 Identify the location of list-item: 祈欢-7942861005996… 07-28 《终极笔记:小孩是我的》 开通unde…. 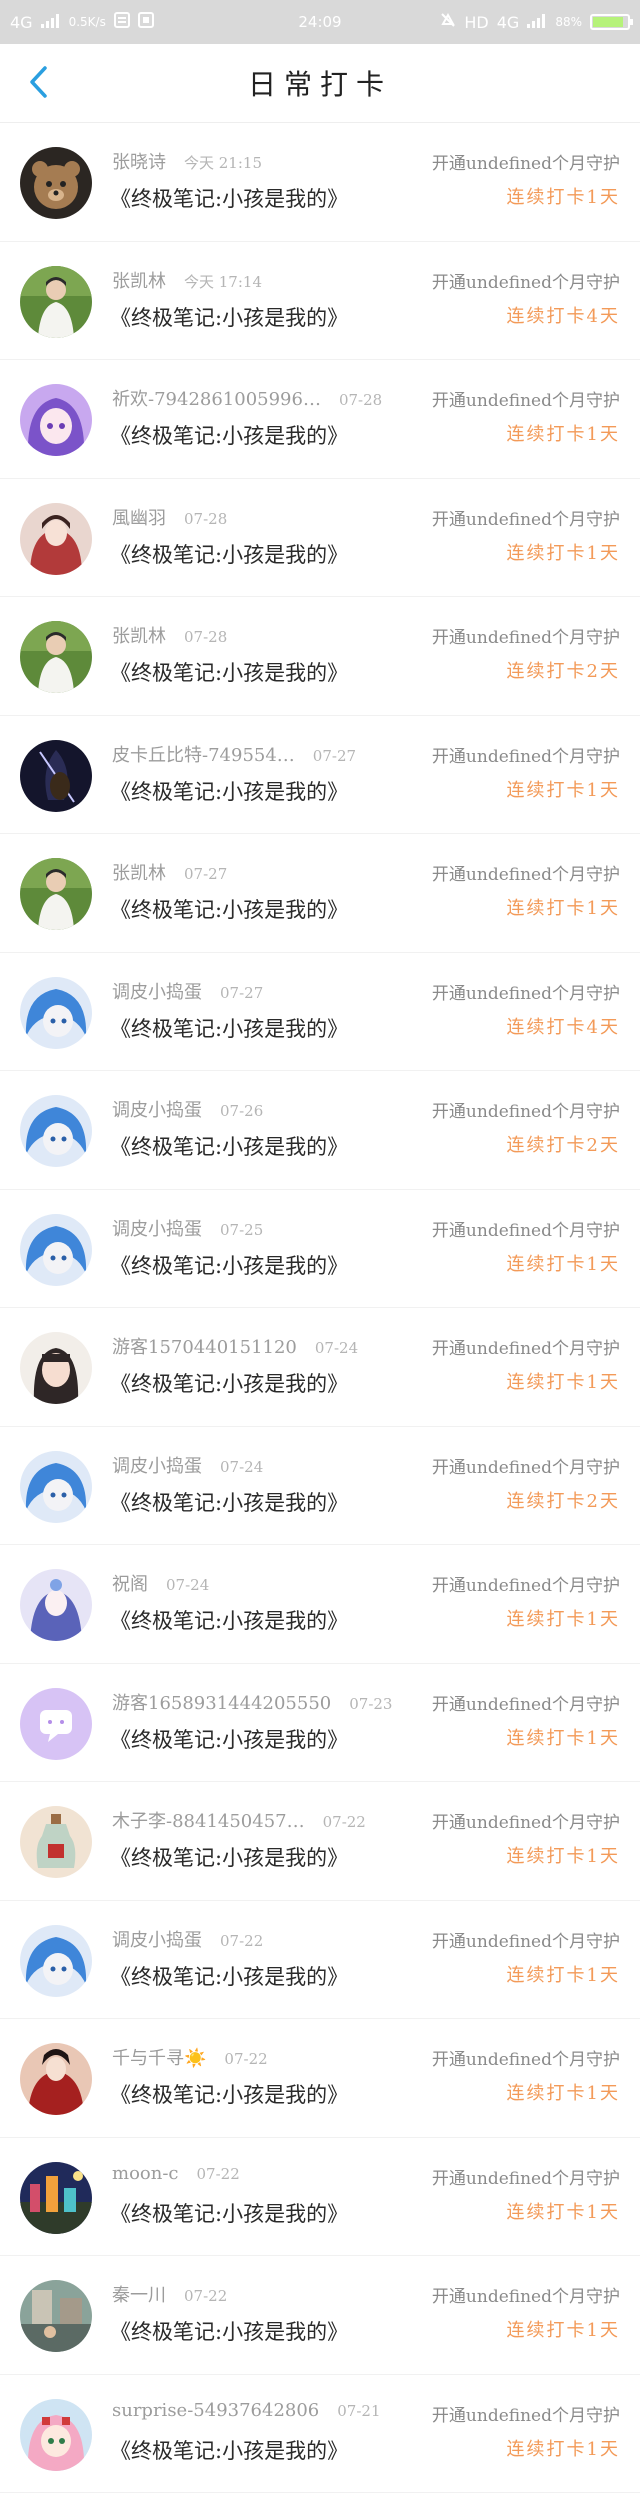
(320, 419).